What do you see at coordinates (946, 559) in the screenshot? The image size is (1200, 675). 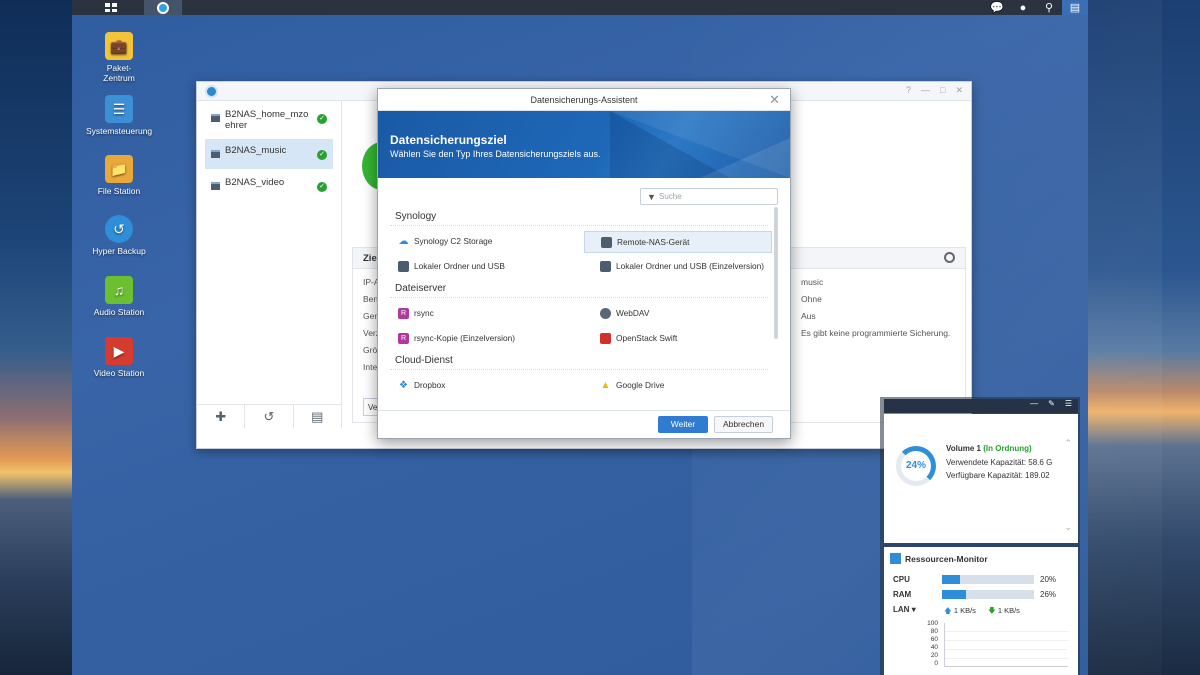 I see `resource-monitor-title: Ressourcen-Monitor` at bounding box center [946, 559].